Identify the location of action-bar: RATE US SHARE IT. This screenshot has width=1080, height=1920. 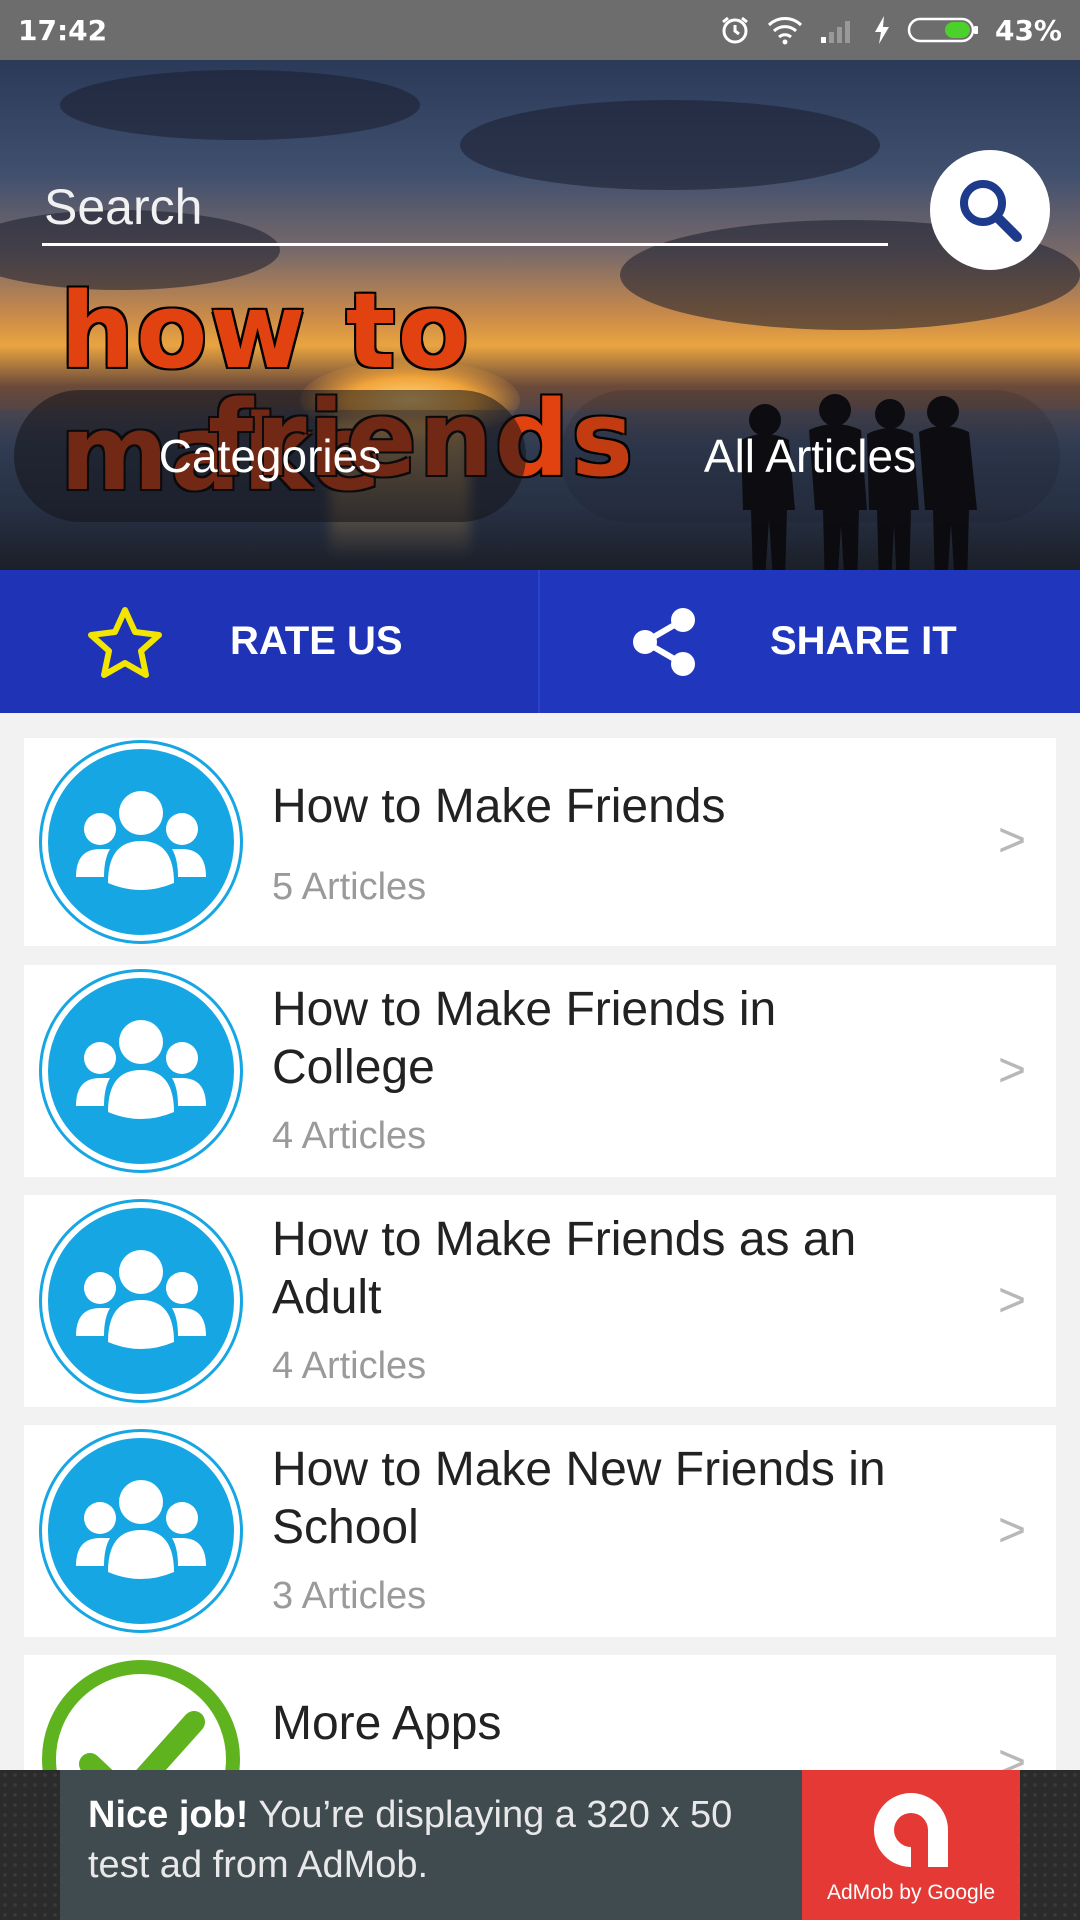
(540, 641).